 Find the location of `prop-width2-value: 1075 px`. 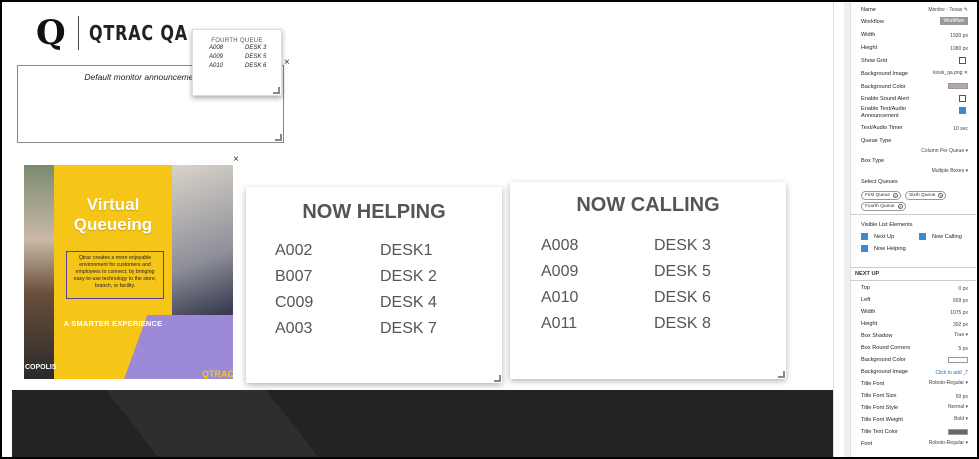

prop-width2-value: 1075 px is located at coordinates (959, 313).